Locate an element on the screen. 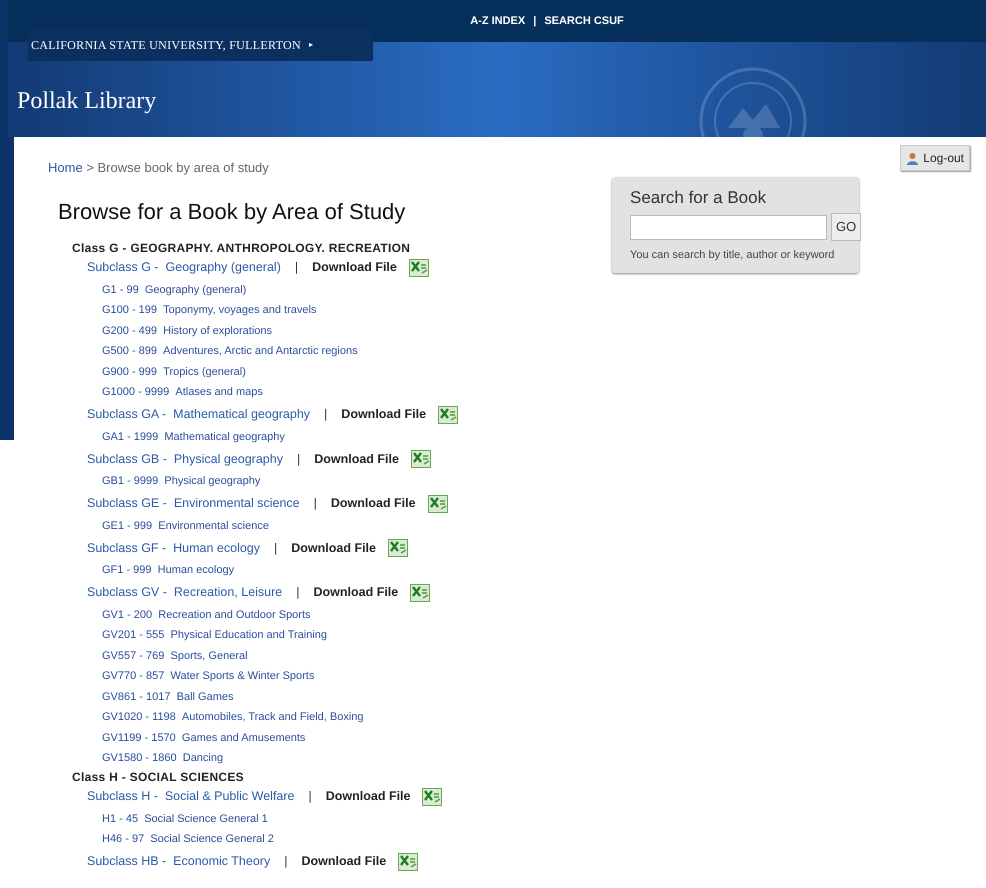 This screenshot has width=986, height=888. university-link: CALIFORNIA STATE UNIVERSITY, FULLERTON ▸ is located at coordinates (200, 44).